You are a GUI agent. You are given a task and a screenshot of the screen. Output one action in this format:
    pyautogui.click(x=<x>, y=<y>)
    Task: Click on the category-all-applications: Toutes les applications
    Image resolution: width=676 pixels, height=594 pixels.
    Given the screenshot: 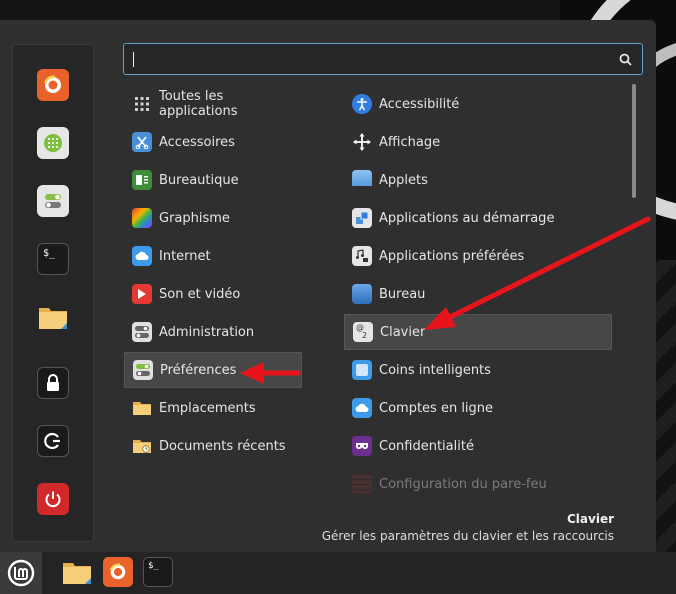 What is the action you would take?
    pyautogui.click(x=213, y=104)
    